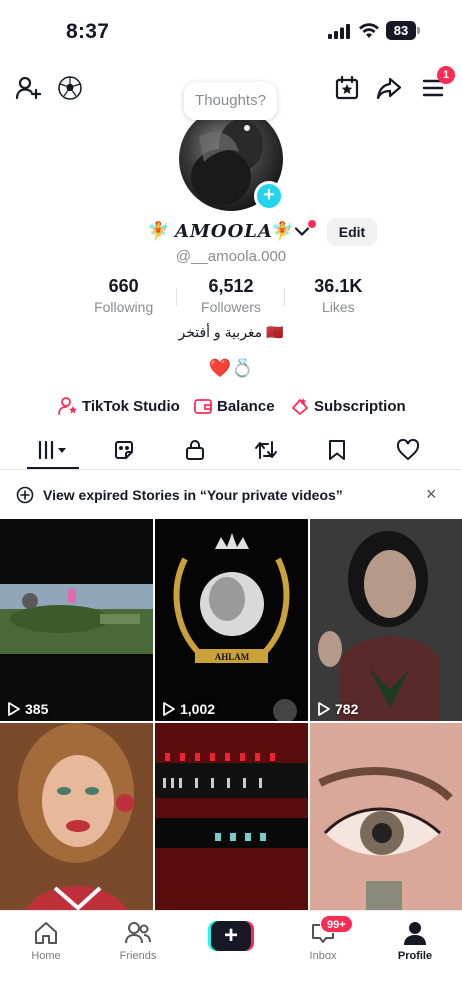 The height and width of the screenshot is (1000, 462). Describe the element at coordinates (28, 709) in the screenshot. I see `view-count: 385` at that location.